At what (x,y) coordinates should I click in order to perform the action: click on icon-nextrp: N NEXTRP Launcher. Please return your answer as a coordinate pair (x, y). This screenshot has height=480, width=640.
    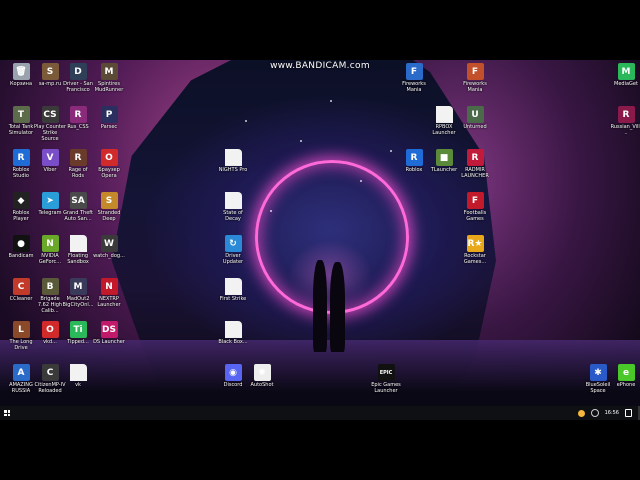
    Looking at the image, I should click on (109, 293).